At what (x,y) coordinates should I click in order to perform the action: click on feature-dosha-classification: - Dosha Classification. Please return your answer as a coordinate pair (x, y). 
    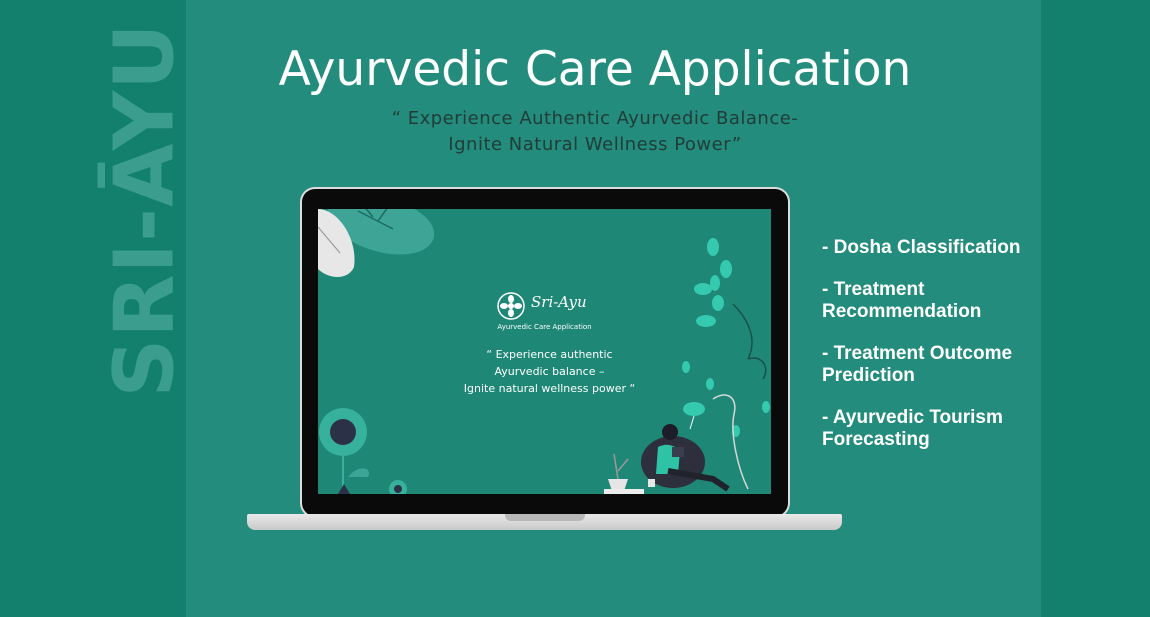
    Looking at the image, I should click on (921, 247).